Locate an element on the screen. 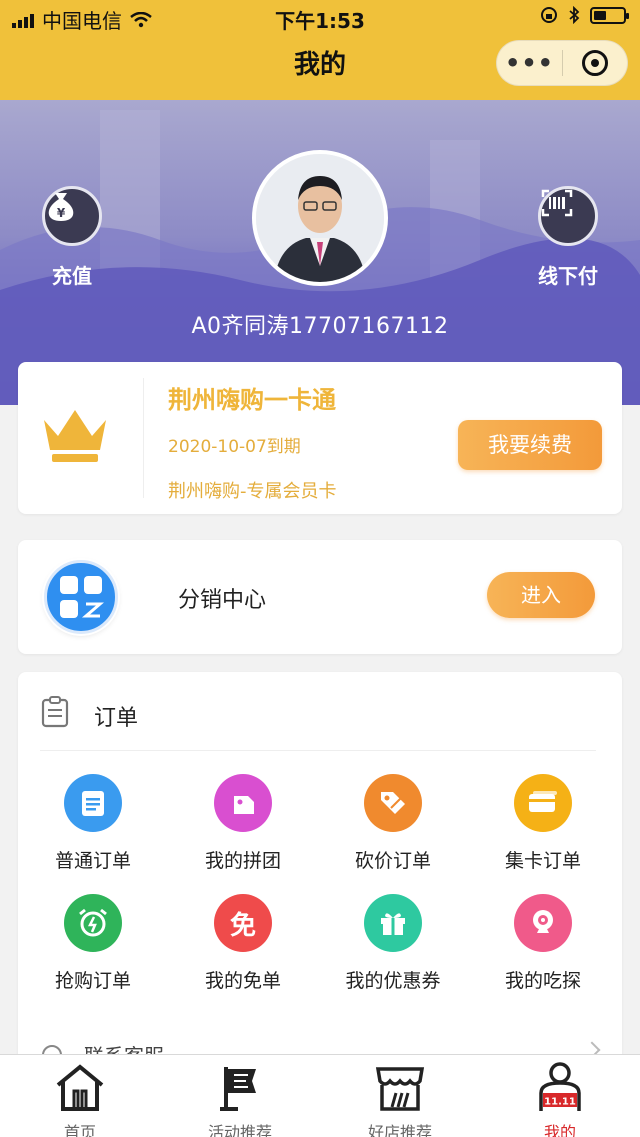 The width and height of the screenshot is (640, 1137). money-bag-icon: ¥ is located at coordinates (61, 207).